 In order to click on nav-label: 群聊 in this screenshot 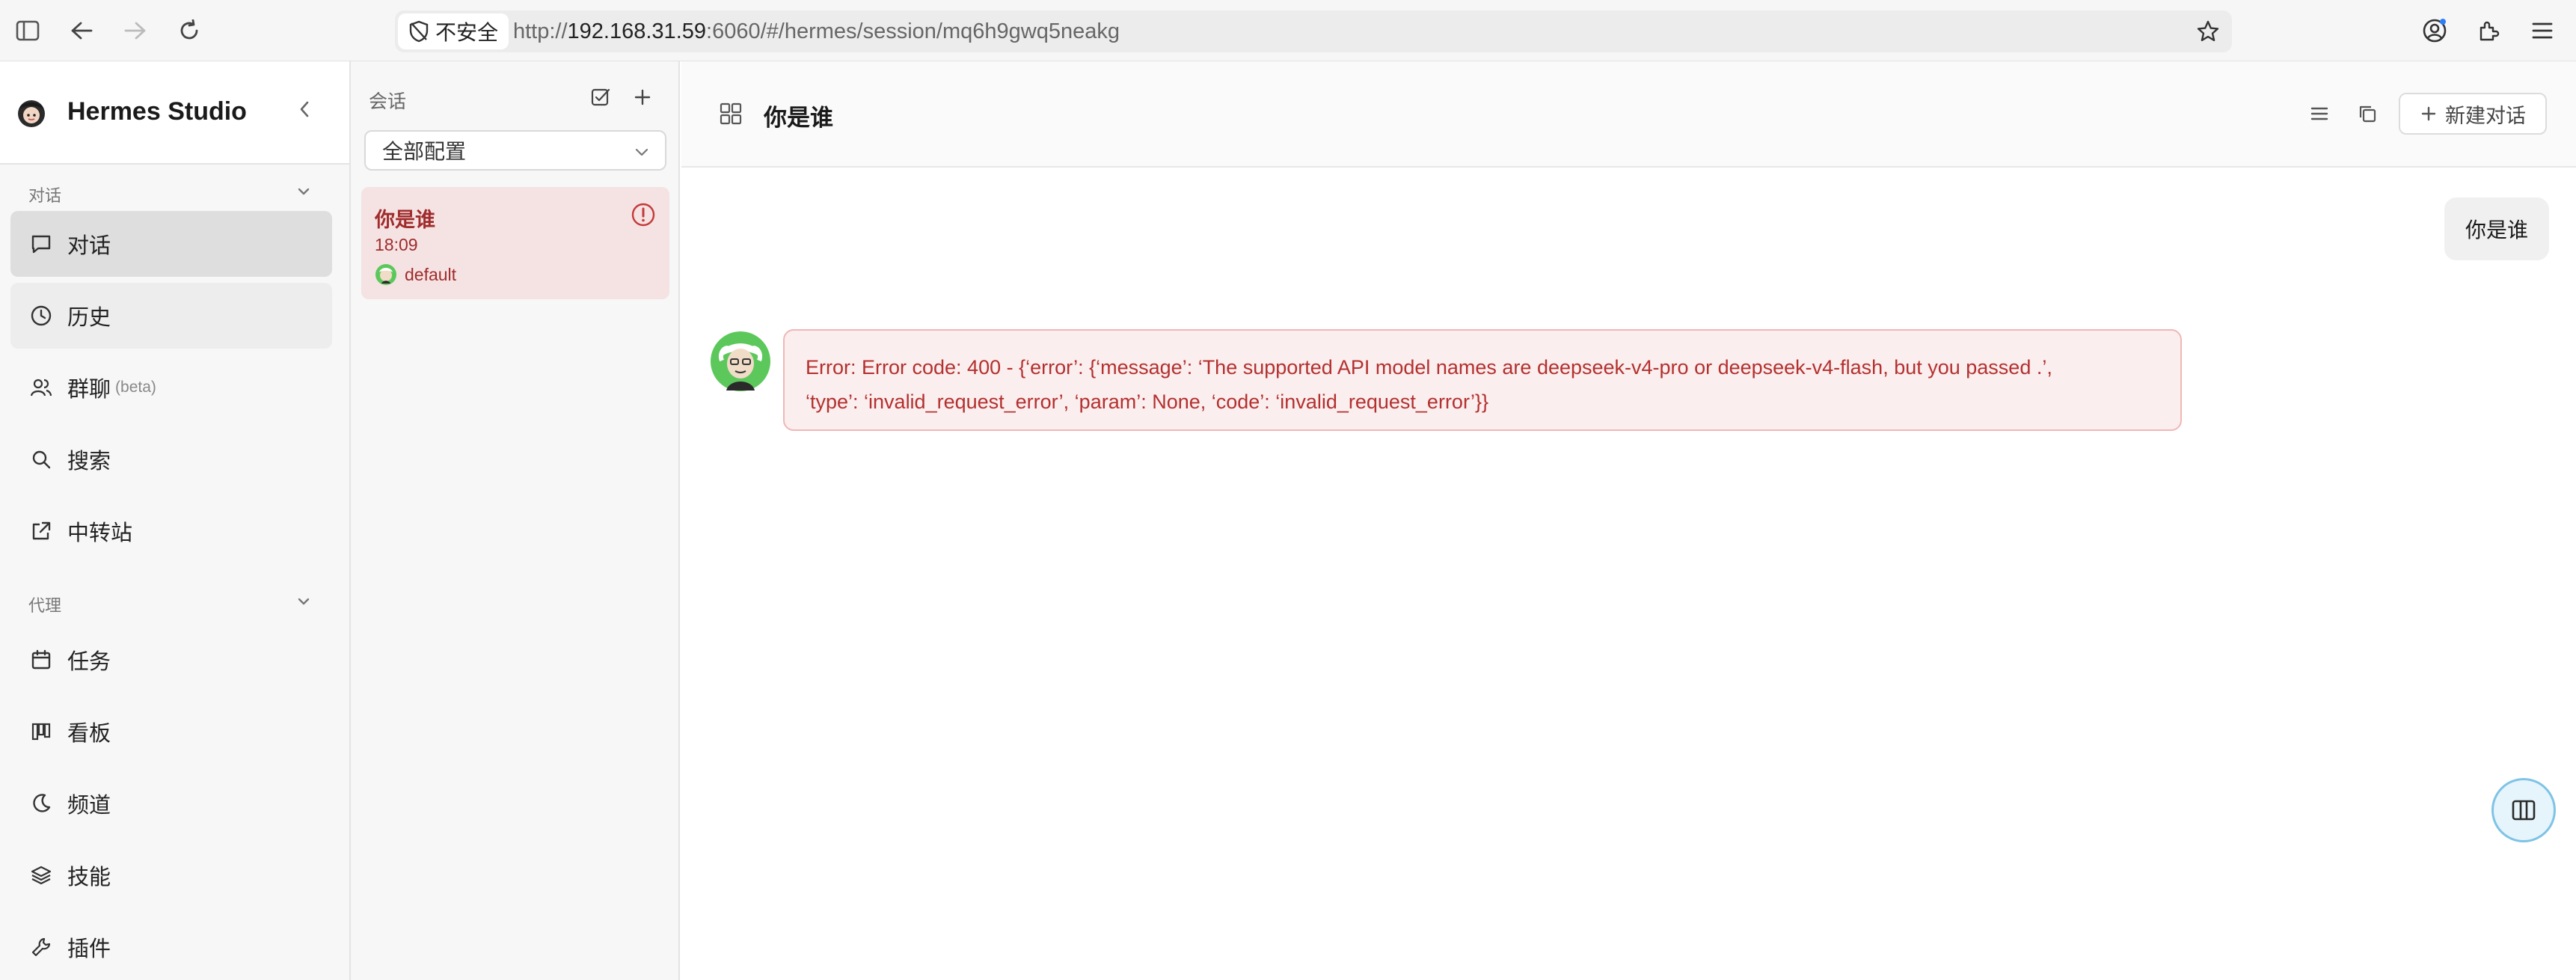, I will do `click(89, 390)`.